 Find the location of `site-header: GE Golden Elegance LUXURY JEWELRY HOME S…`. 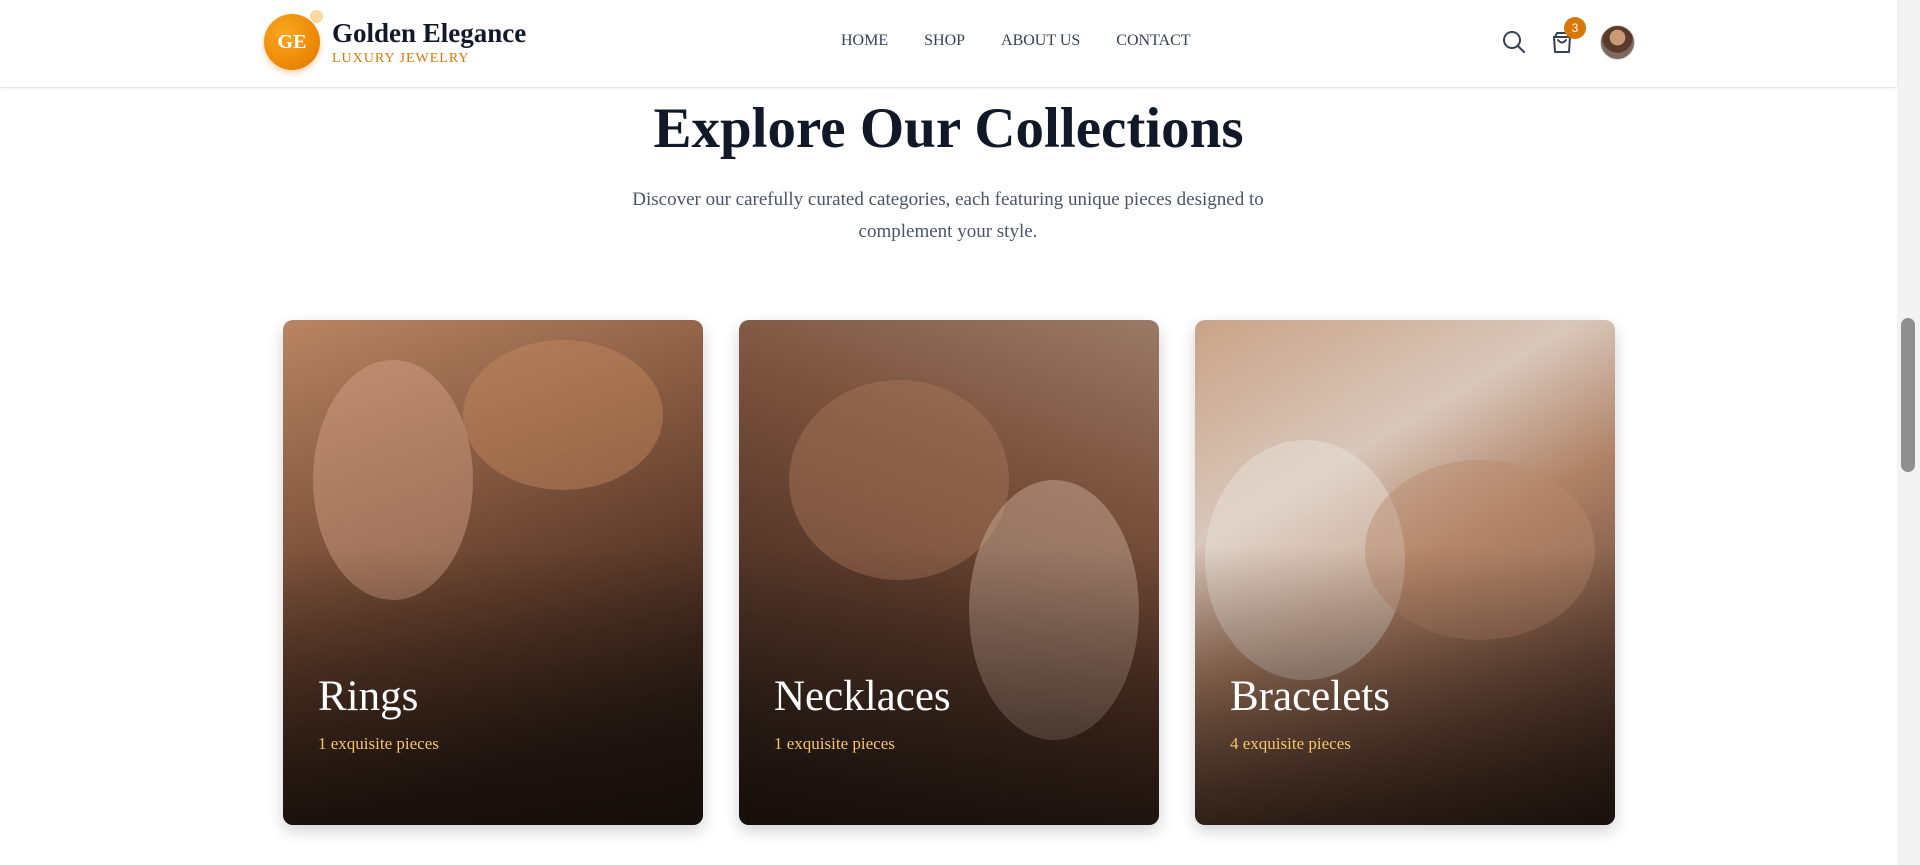

site-header: GE Golden Elegance LUXURY JEWELRY HOME S… is located at coordinates (948, 44).